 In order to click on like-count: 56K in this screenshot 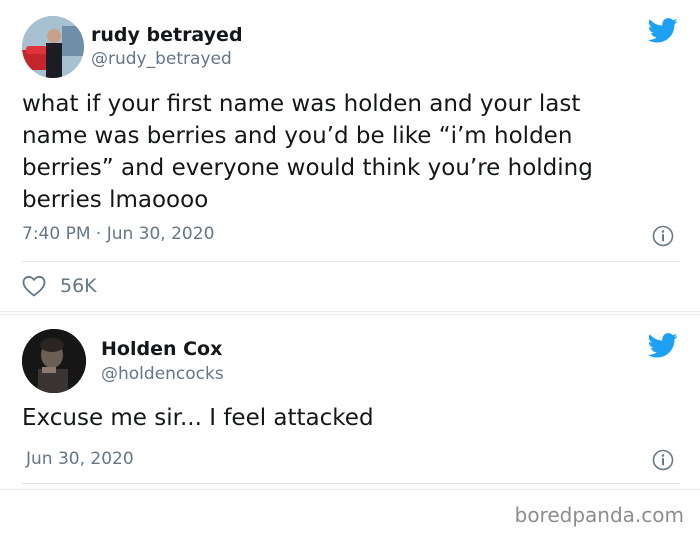, I will do `click(78, 286)`.